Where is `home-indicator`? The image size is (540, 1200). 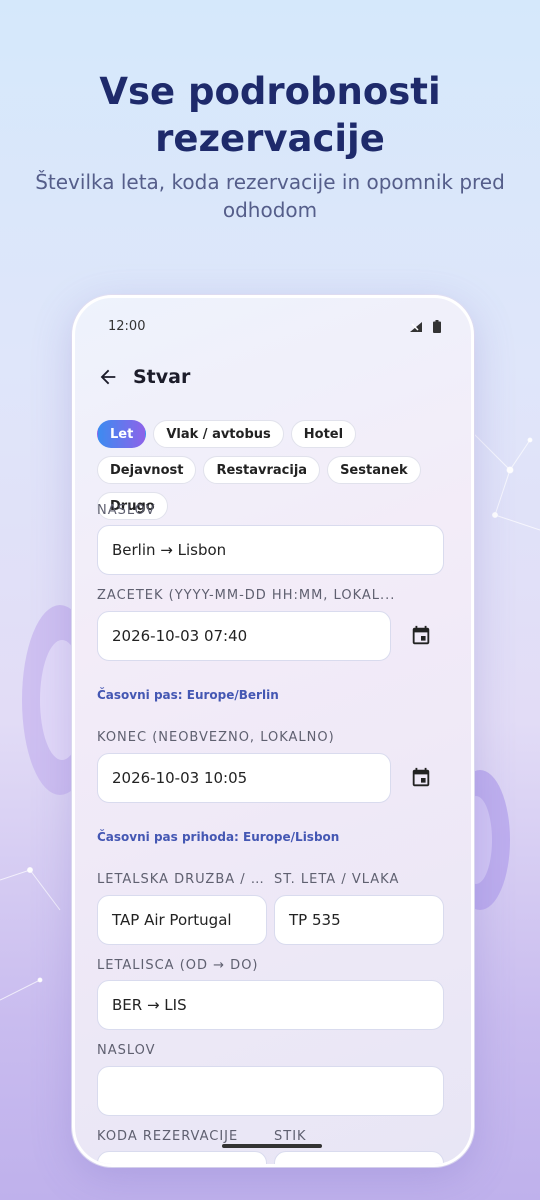
home-indicator is located at coordinates (272, 1146).